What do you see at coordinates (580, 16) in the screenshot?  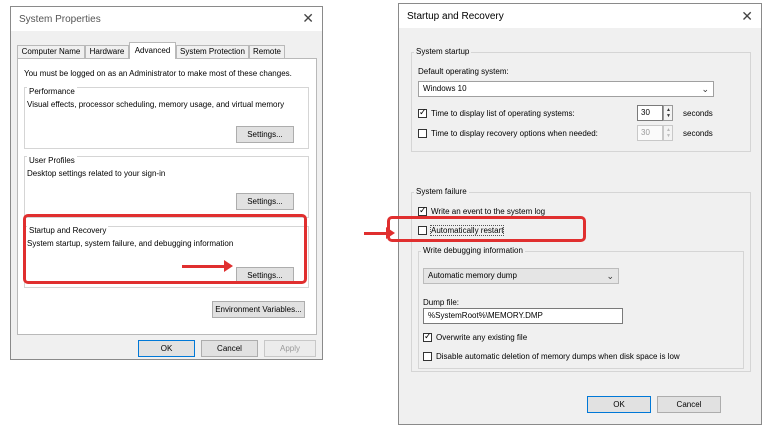 I see `dialog-title-bar: Startup and Recovery ✕` at bounding box center [580, 16].